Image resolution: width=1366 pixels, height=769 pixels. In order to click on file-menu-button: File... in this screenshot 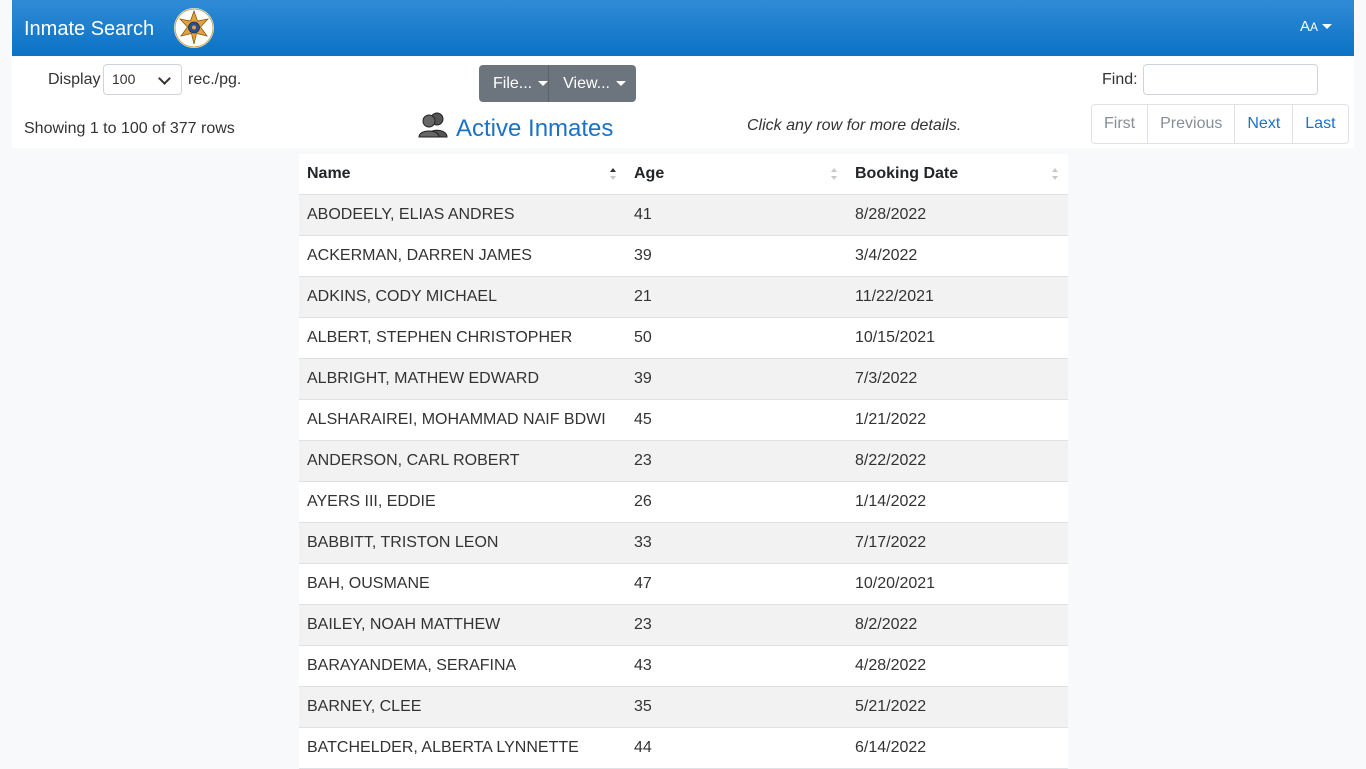, I will do `click(514, 83)`.